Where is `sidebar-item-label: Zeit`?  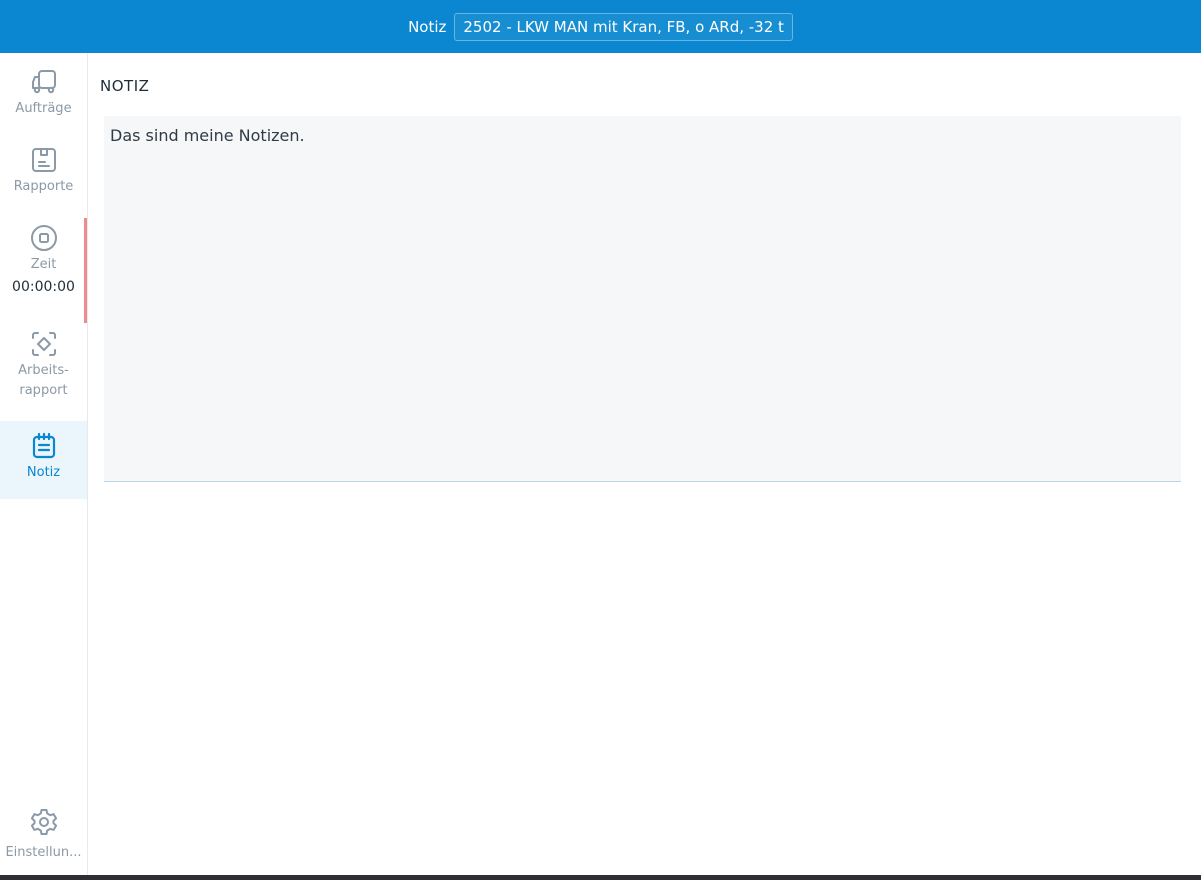 sidebar-item-label: Zeit is located at coordinates (43, 264).